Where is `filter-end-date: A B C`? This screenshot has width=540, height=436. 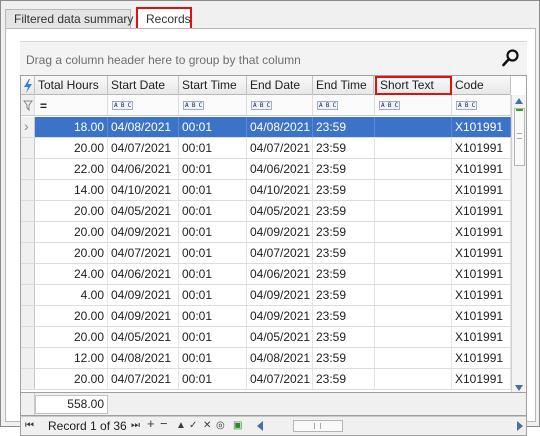 filter-end-date: A B C is located at coordinates (280, 105).